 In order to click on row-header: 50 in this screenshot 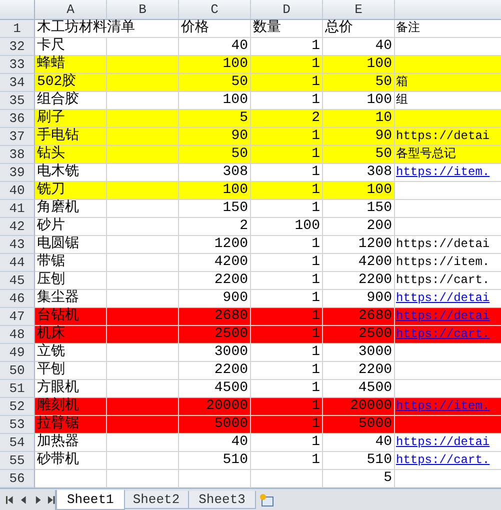, I will do `click(17, 371)`.